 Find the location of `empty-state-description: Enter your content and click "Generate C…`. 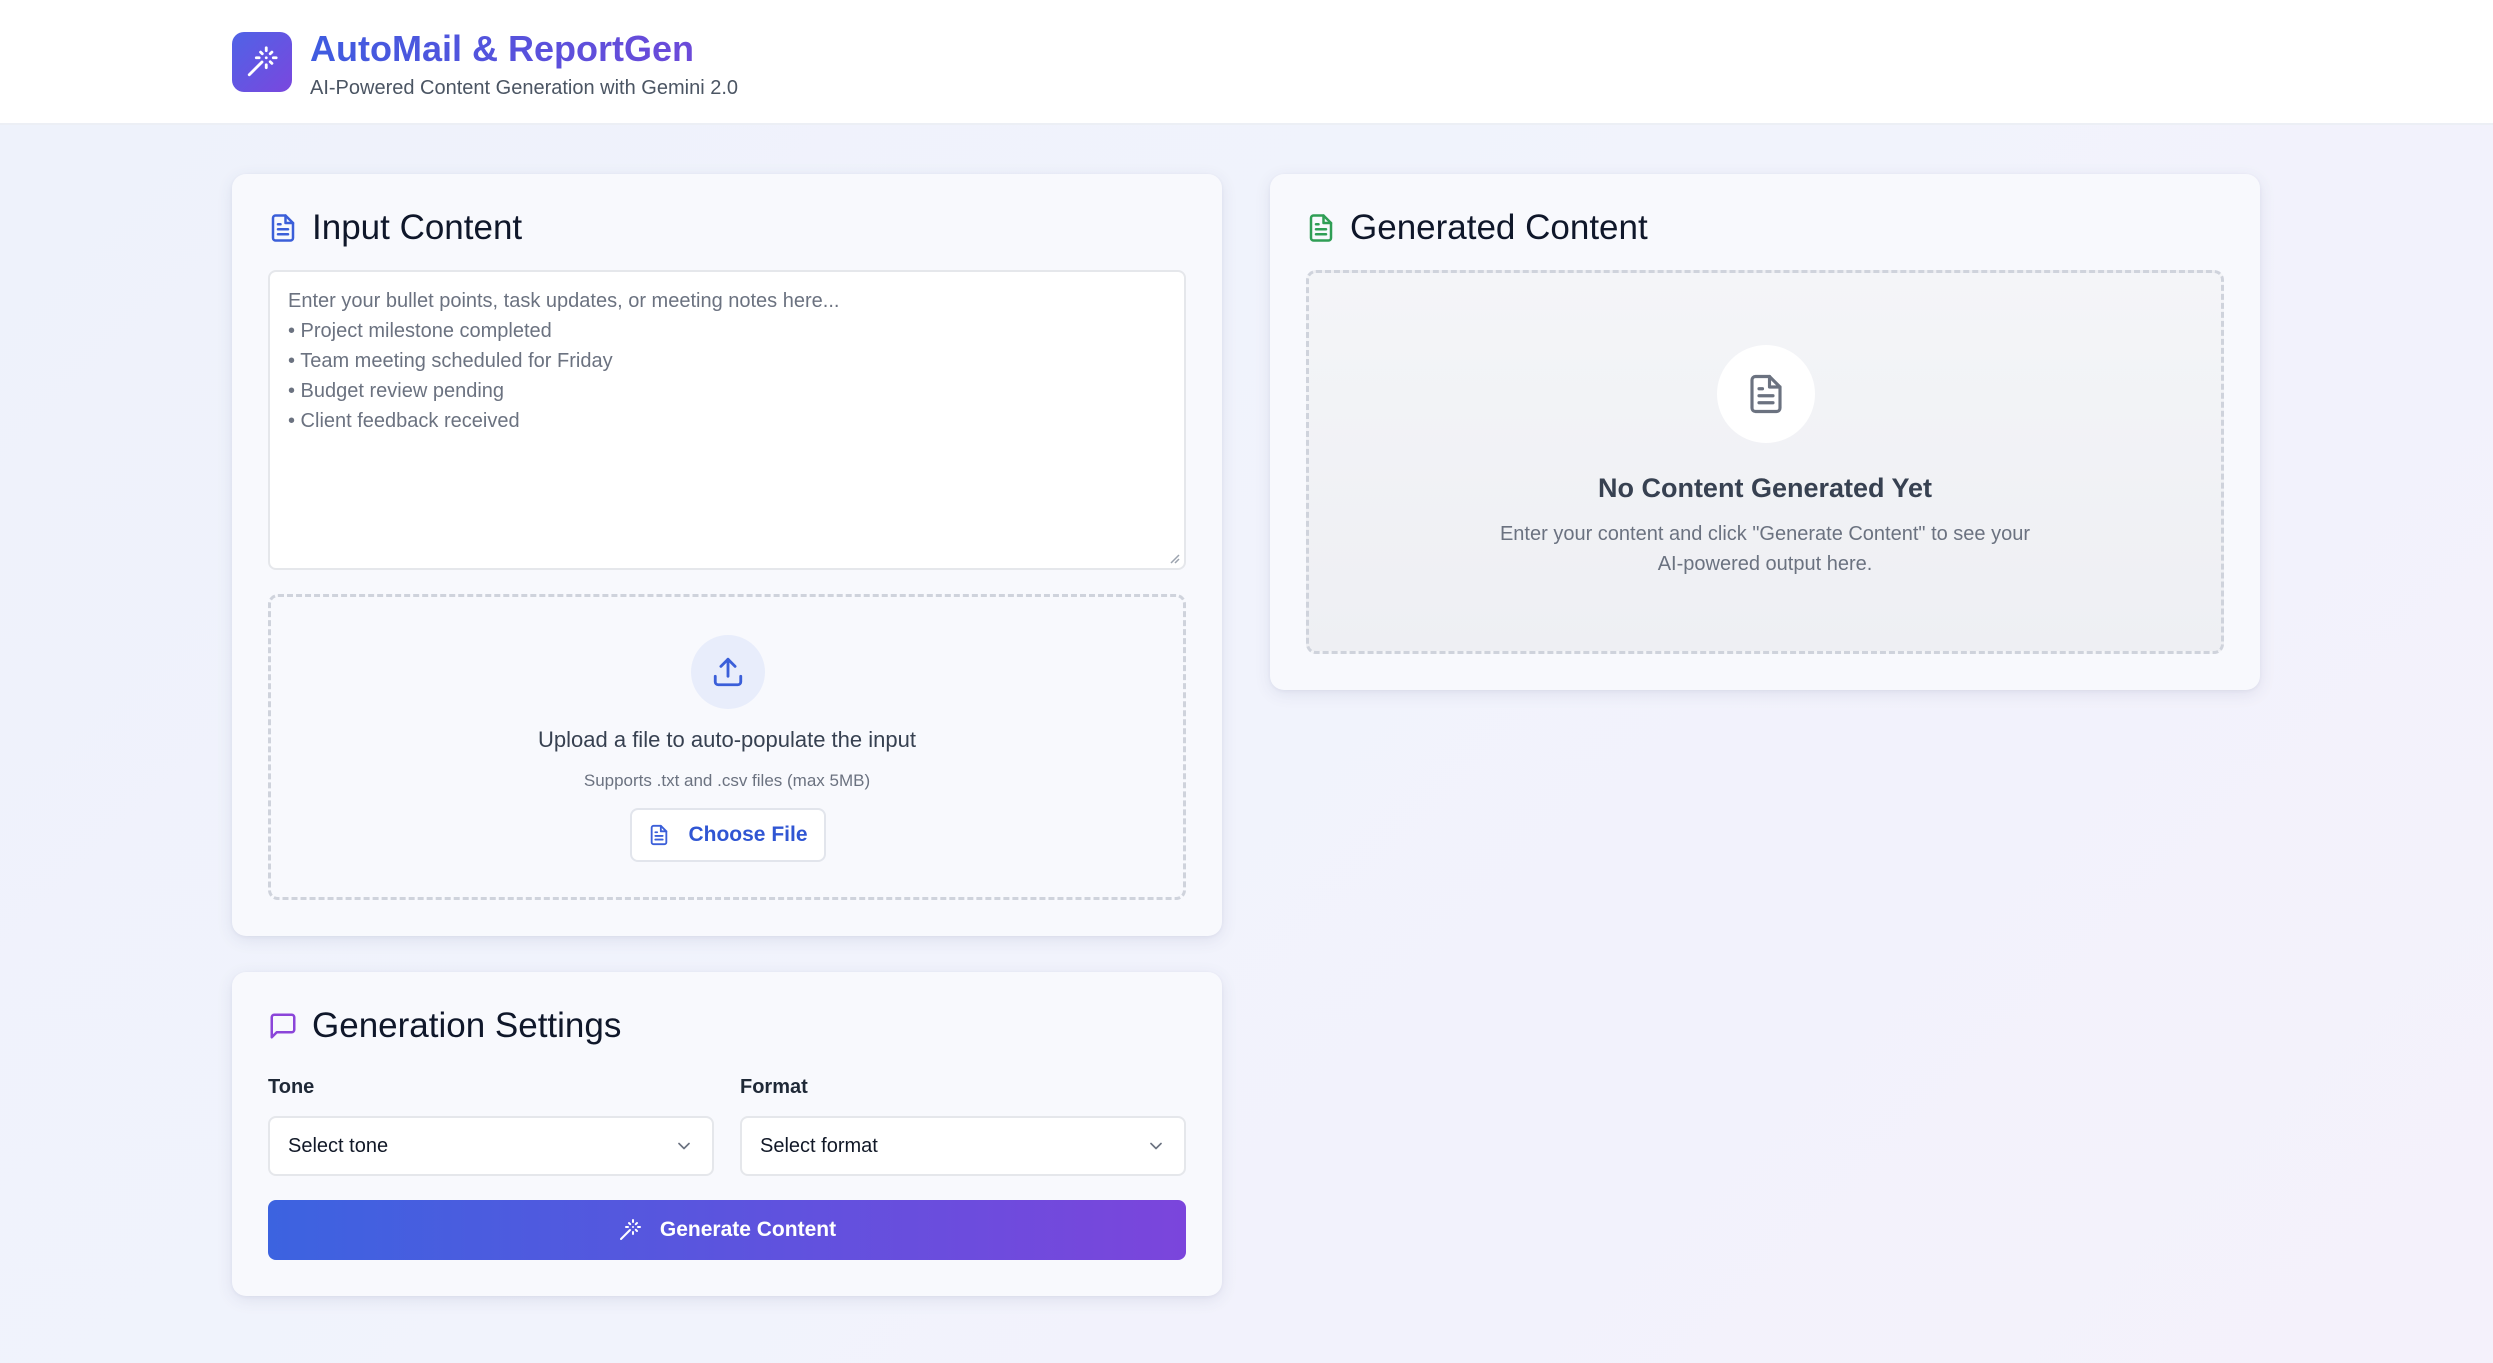

empty-state-description: Enter your content and click "Generate C… is located at coordinates (1765, 549).